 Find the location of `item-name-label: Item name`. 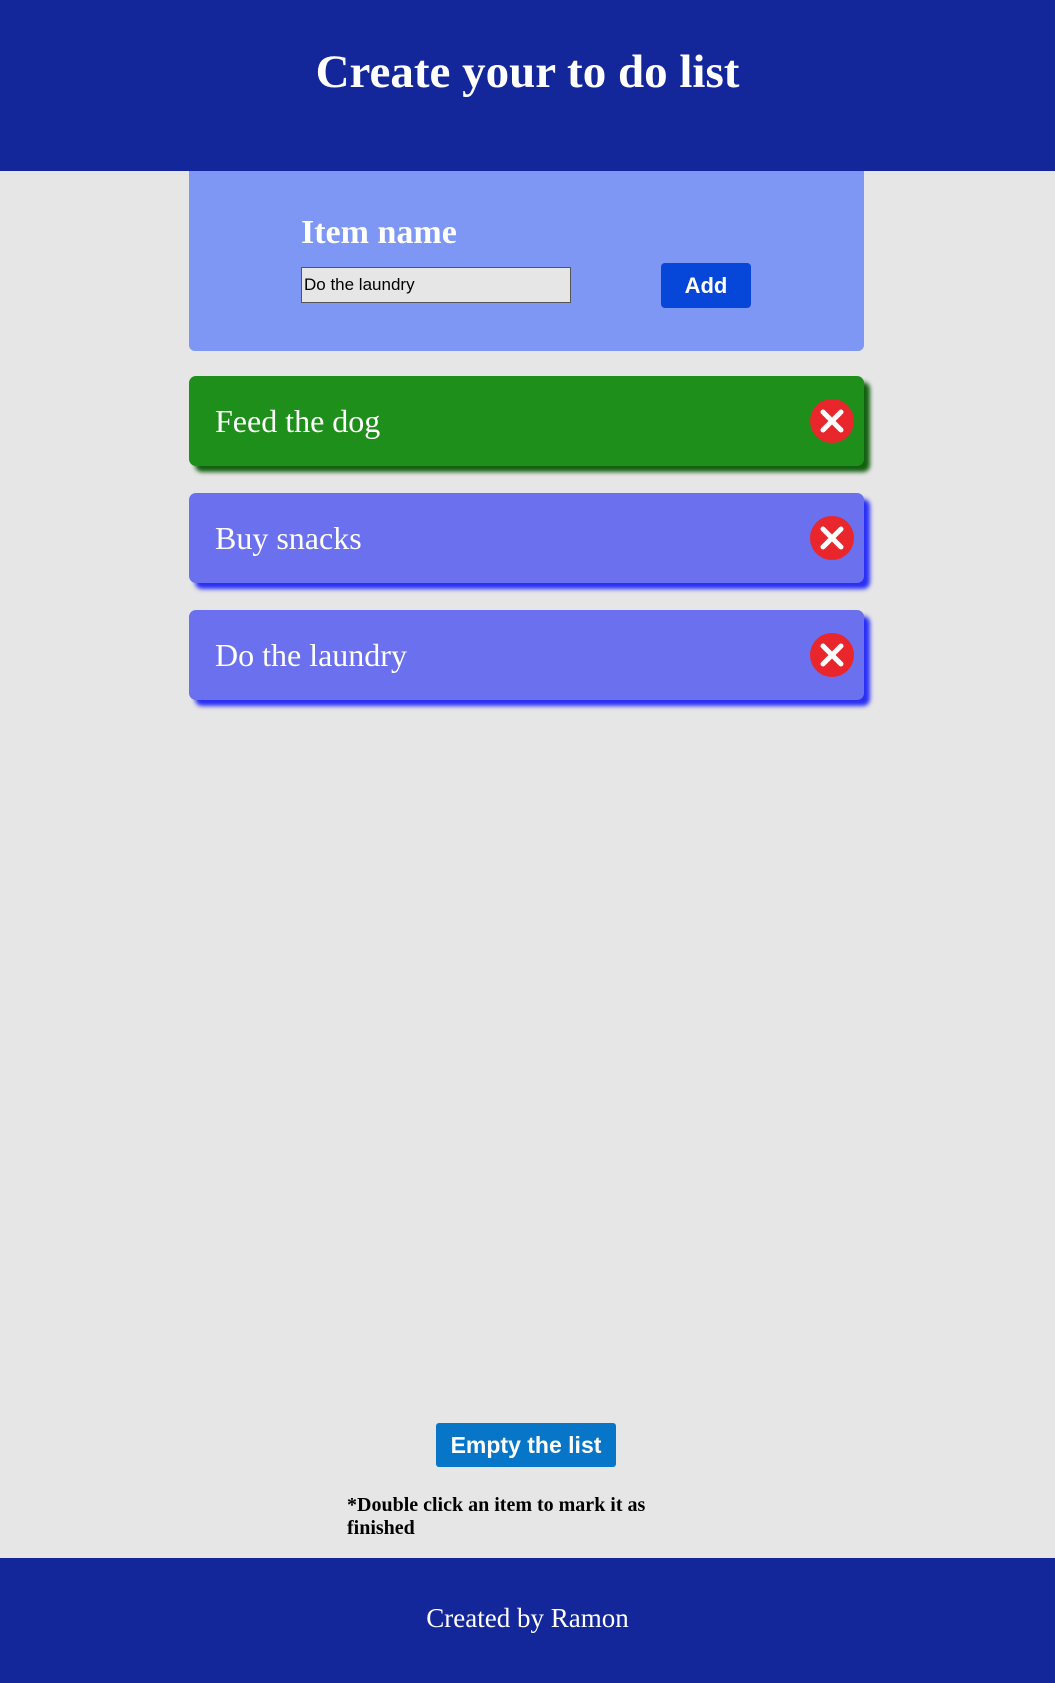

item-name-label: Item name is located at coordinates (379, 232).